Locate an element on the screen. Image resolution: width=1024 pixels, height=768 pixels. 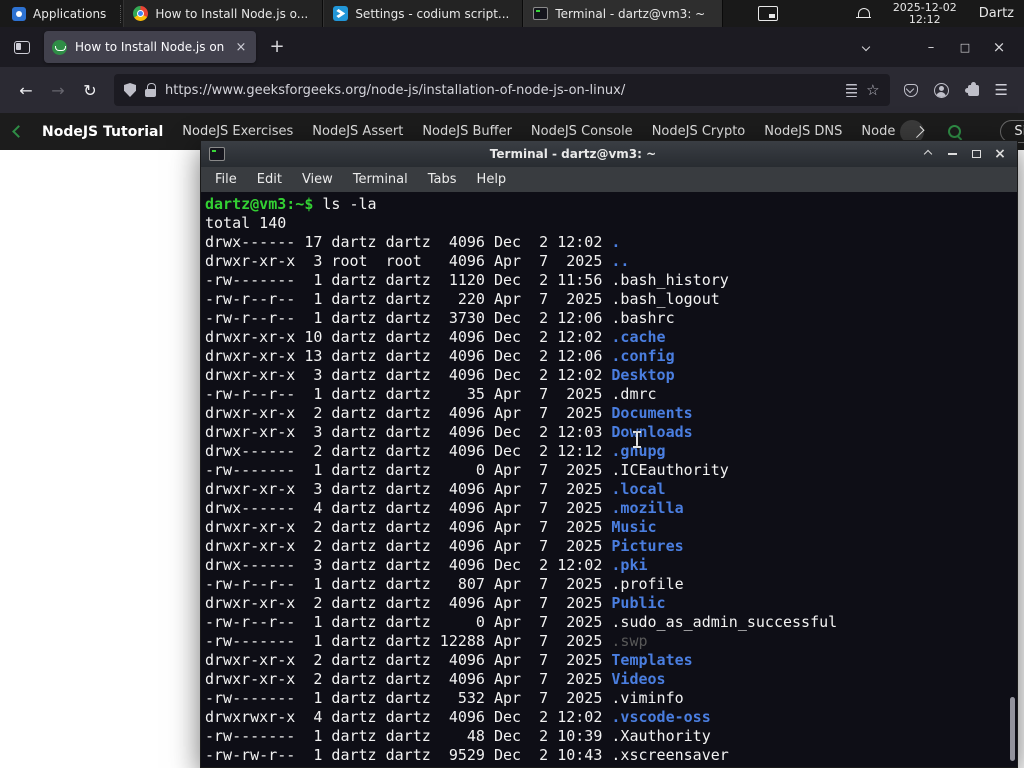
gfg-favicon-icon is located at coordinates (59, 47).